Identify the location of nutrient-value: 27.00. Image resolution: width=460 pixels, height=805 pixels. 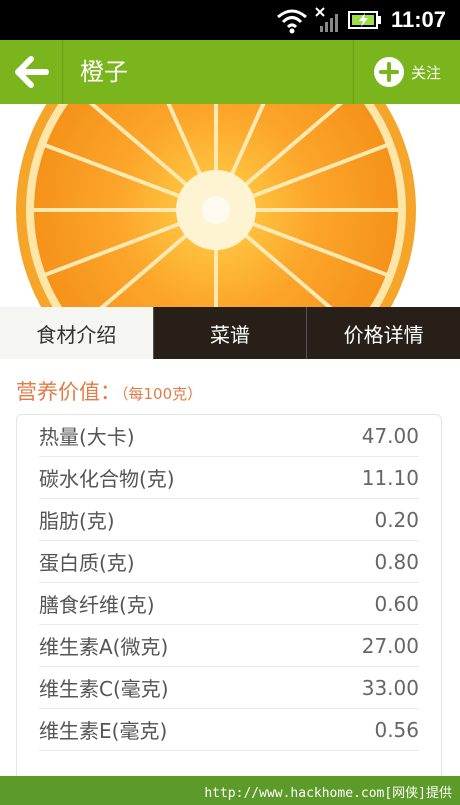
(390, 645).